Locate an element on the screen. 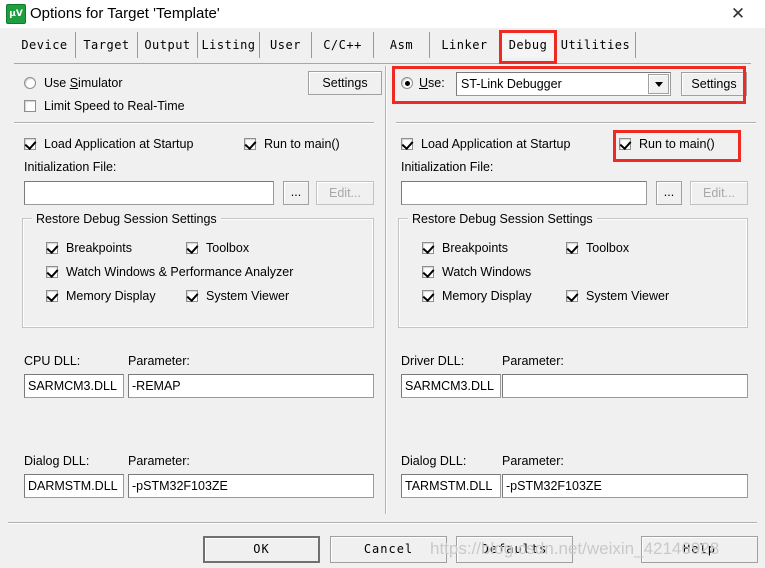  load-app-at-startup-checkbox-sim is located at coordinates (30, 144).